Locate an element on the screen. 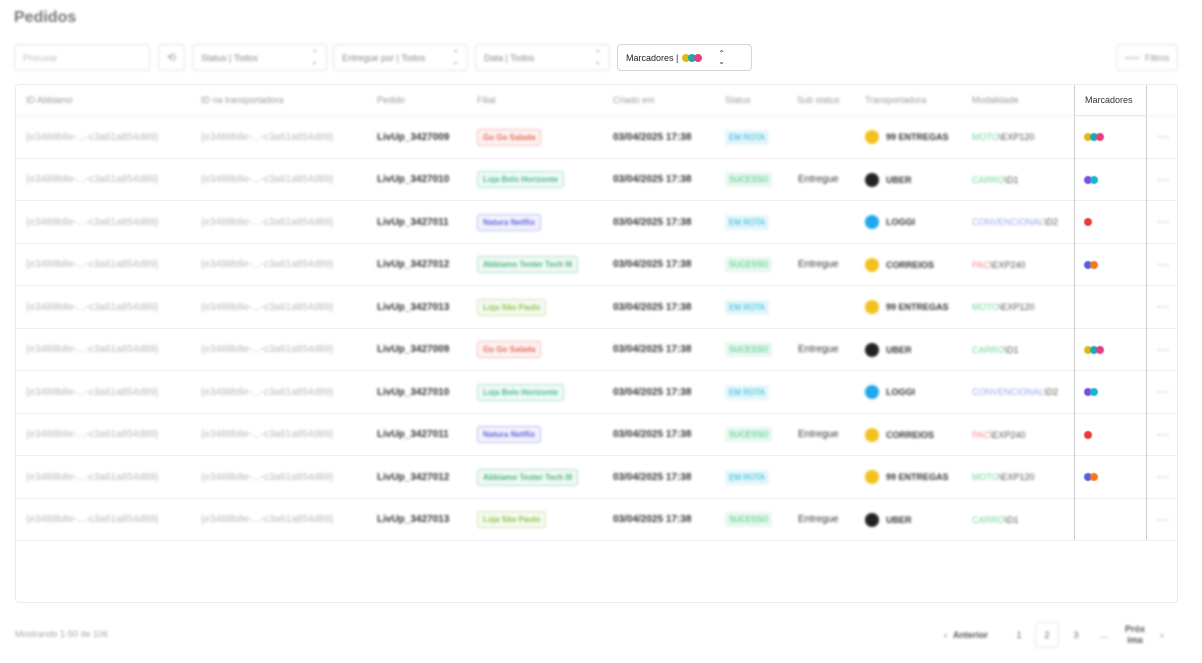 This screenshot has width=1202, height=663. column-header: ID Abbiamo is located at coordinates (49, 100).